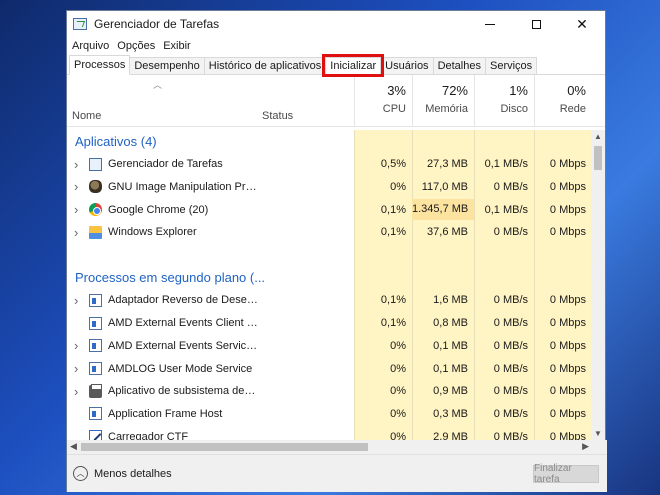  What do you see at coordinates (407, 65) in the screenshot?
I see `tab-usuarios: Usuários` at bounding box center [407, 65].